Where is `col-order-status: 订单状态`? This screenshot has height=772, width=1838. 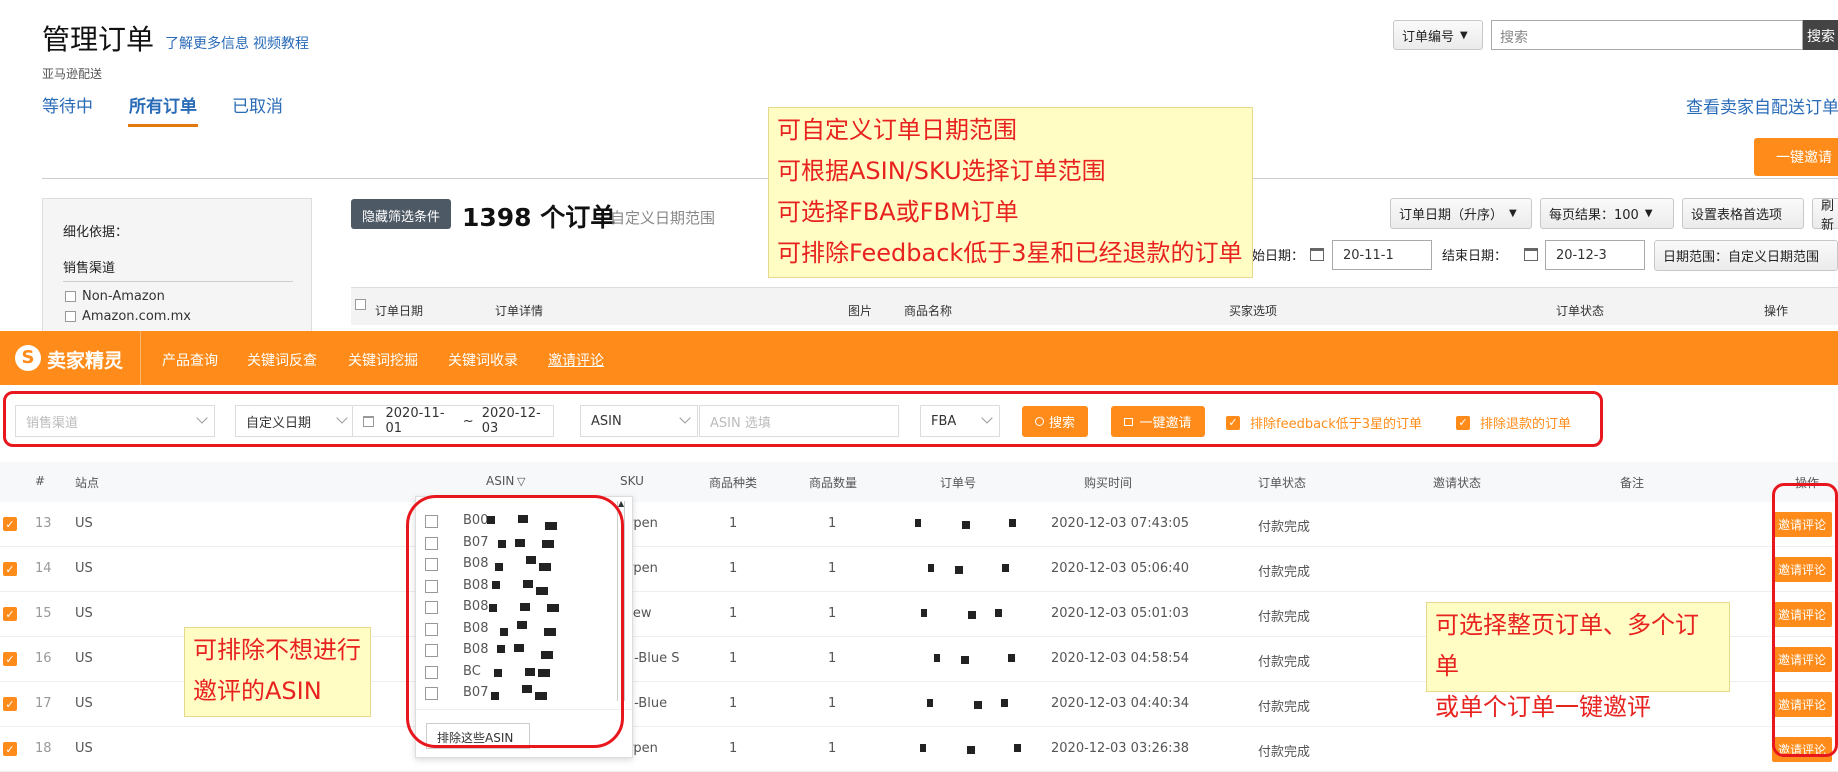
col-order-status: 订单状态 is located at coordinates (1282, 483).